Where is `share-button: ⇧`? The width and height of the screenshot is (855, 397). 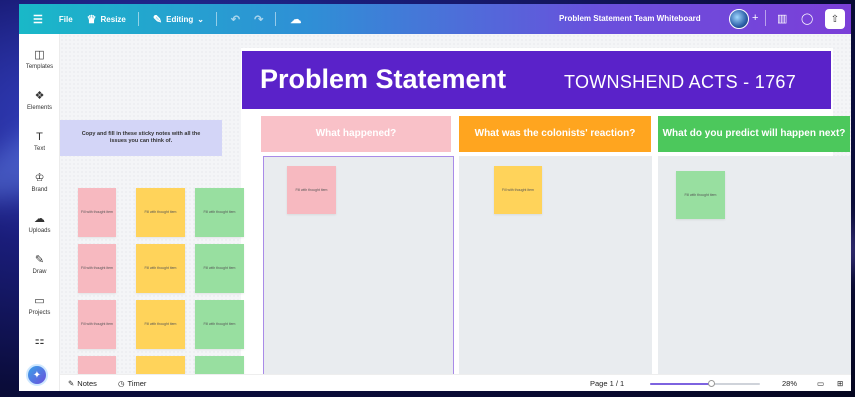
share-button: ⇧ is located at coordinates (835, 19).